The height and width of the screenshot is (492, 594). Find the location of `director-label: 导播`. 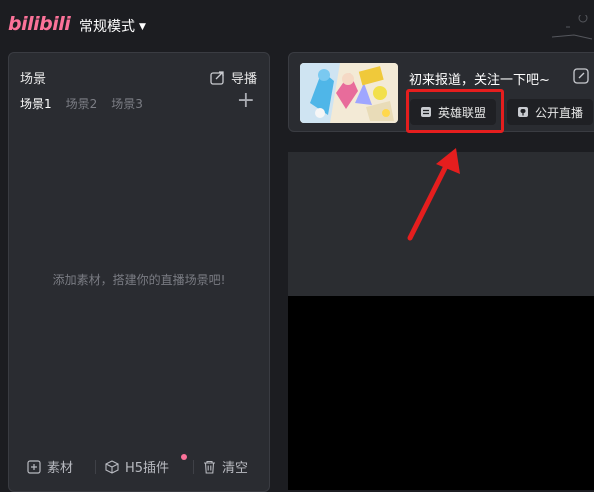

director-label: 导播 is located at coordinates (243, 79).